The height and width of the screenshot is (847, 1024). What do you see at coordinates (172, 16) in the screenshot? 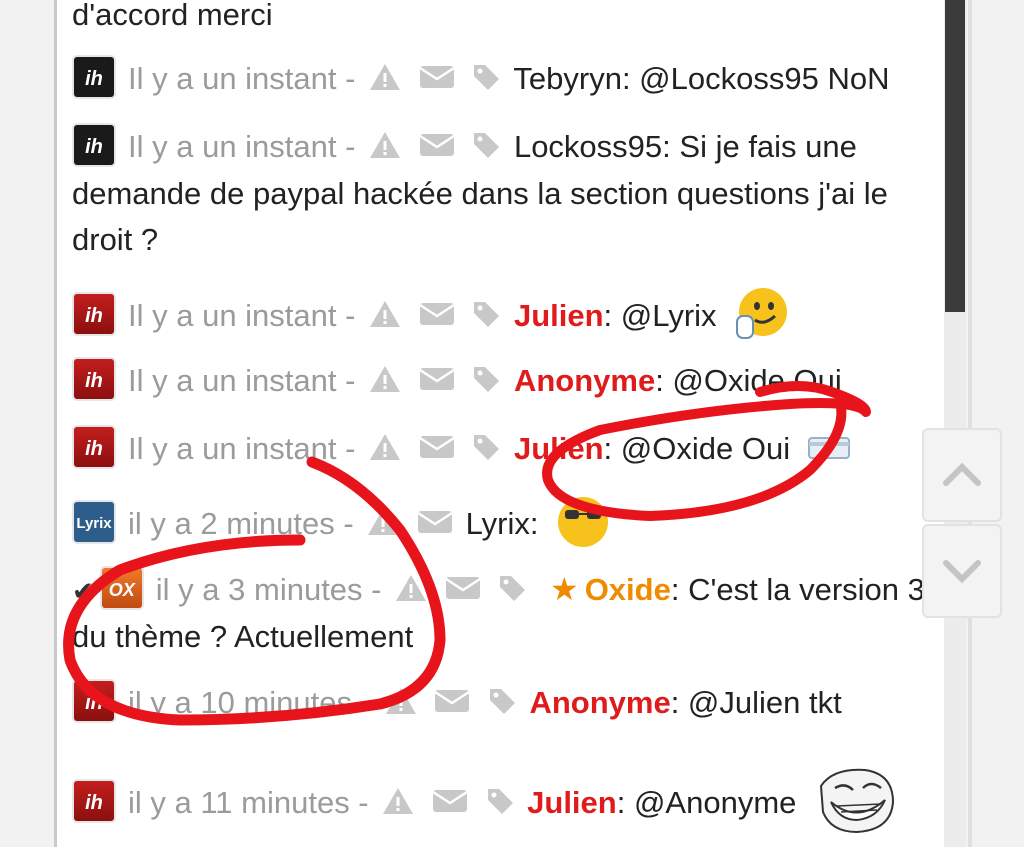
I see `message-text: d'accord merci` at bounding box center [172, 16].